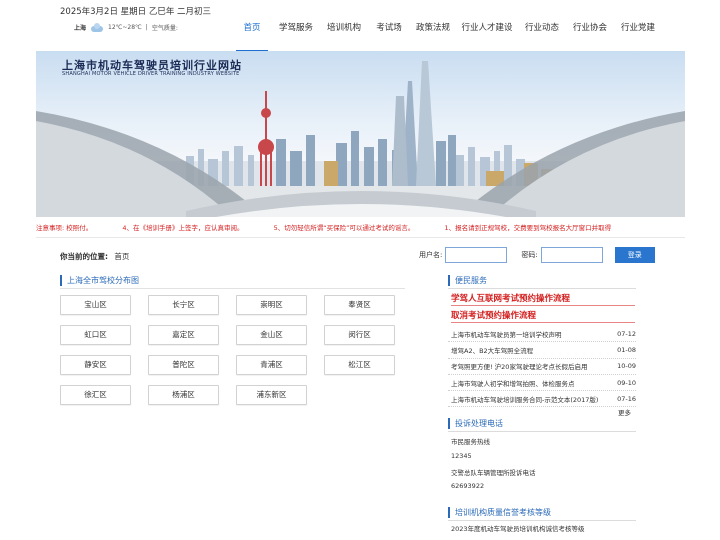 The image size is (720, 540). I want to click on hotline-label: 市民服务热线, so click(470, 442).